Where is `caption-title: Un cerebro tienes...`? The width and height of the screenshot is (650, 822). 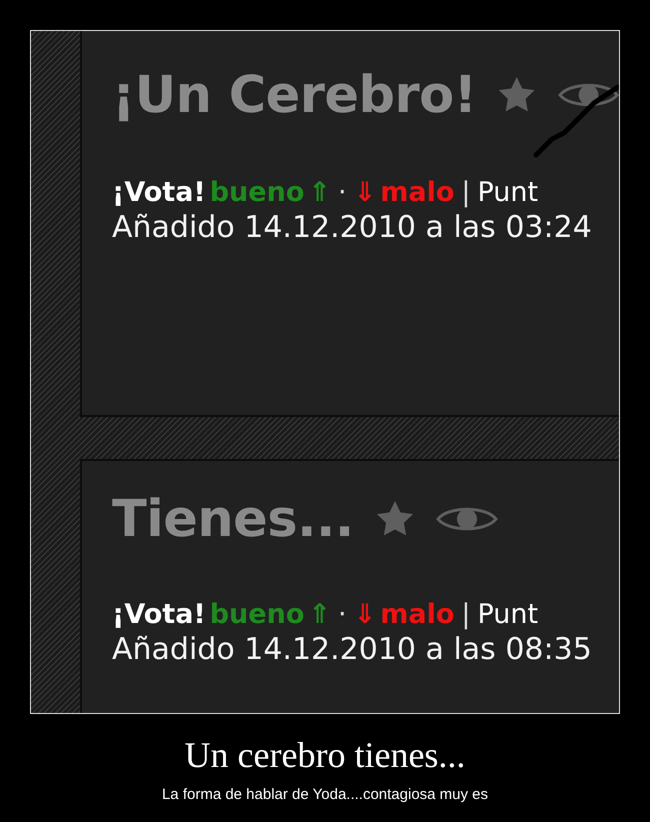 caption-title: Un cerebro tienes... is located at coordinates (325, 755).